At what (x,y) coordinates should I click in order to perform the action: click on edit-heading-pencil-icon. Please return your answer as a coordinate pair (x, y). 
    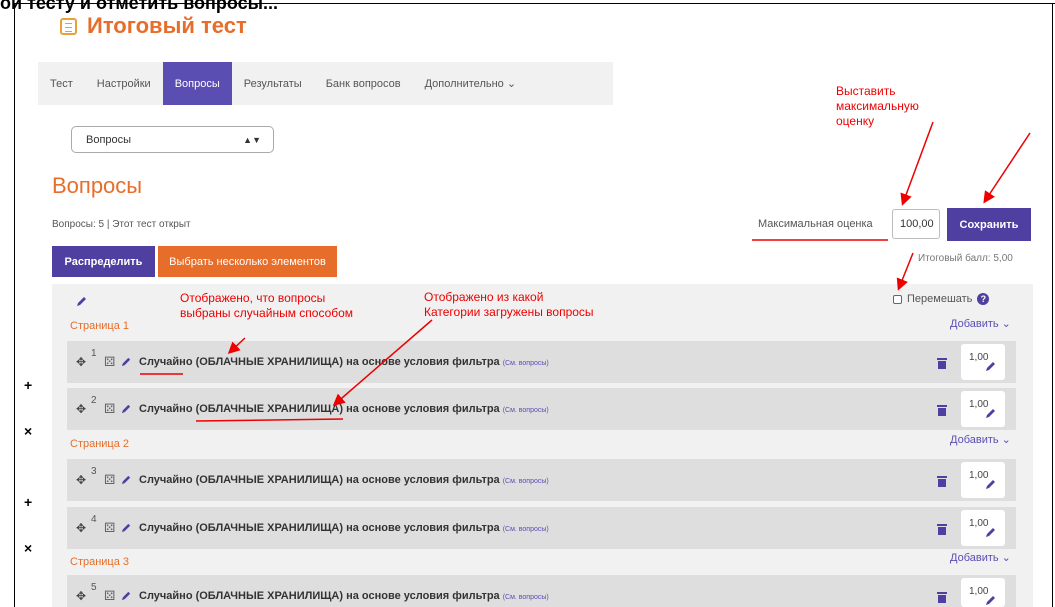
    Looking at the image, I should click on (82, 301).